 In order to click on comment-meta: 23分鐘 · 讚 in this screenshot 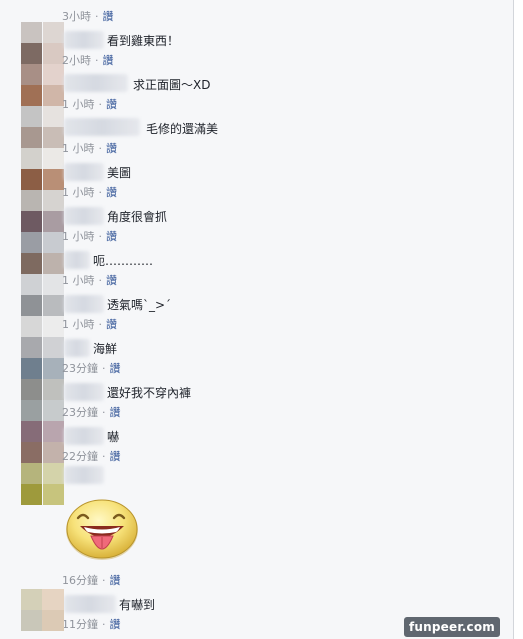, I will do `click(91, 368)`.